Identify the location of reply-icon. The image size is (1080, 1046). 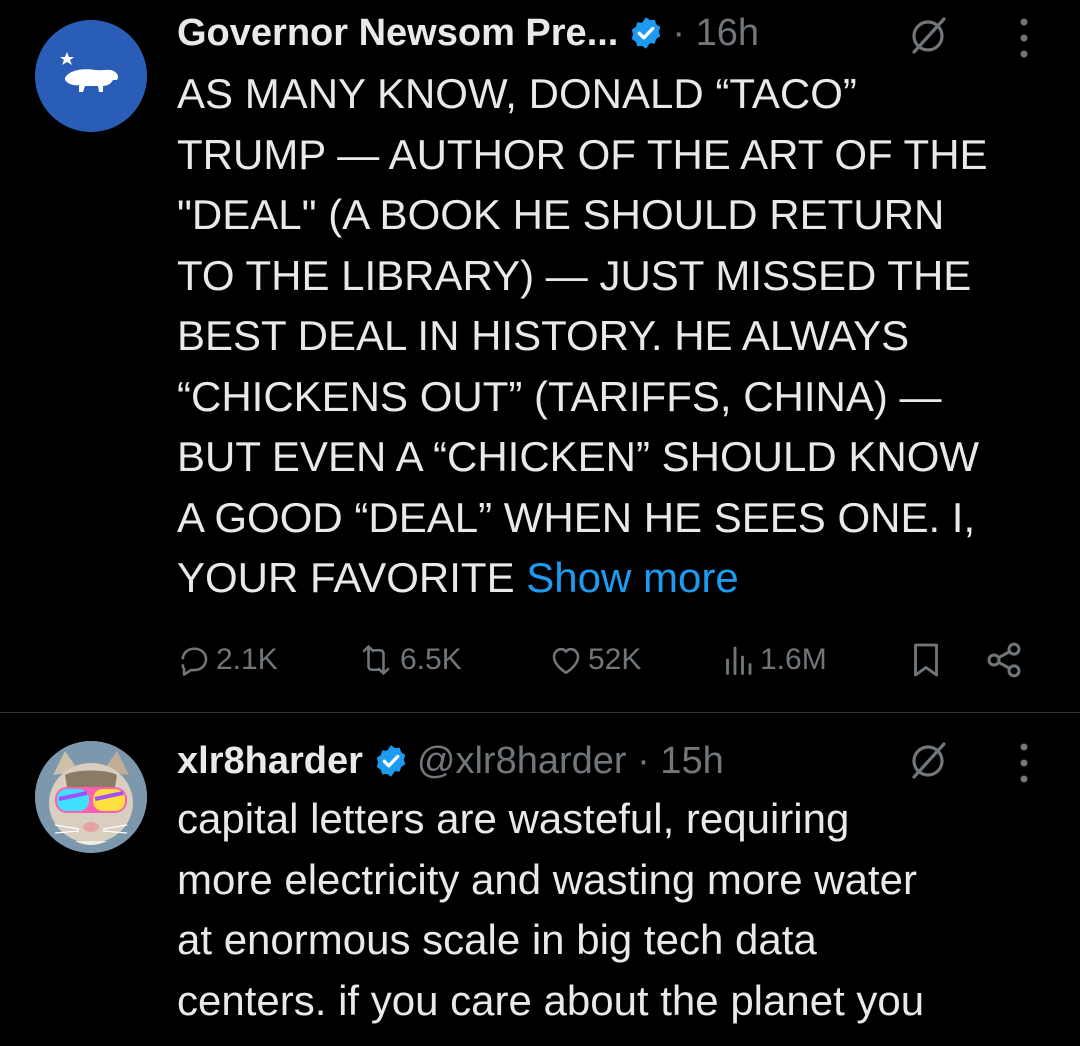
(194, 661).